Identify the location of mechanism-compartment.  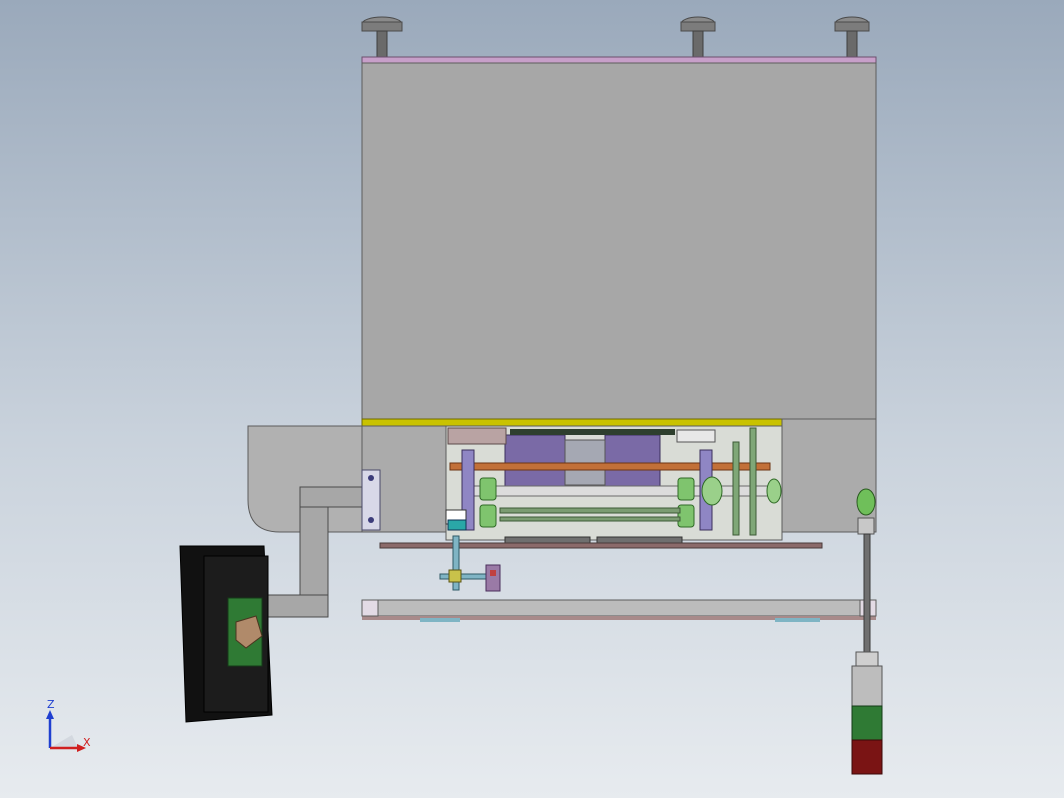
(601, 487).